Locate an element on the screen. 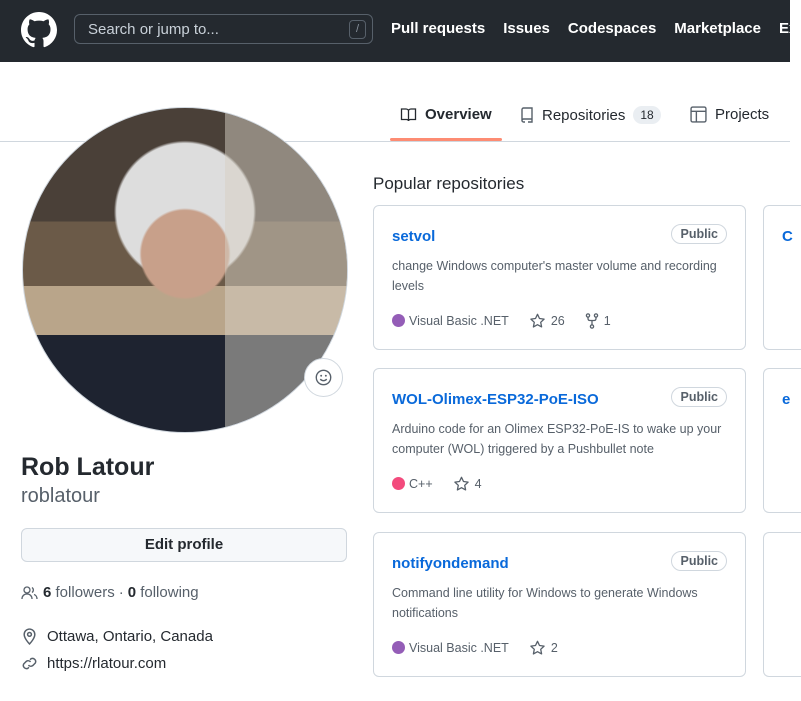 This screenshot has height=701, width=801. nav-issues: Issues is located at coordinates (526, 28).